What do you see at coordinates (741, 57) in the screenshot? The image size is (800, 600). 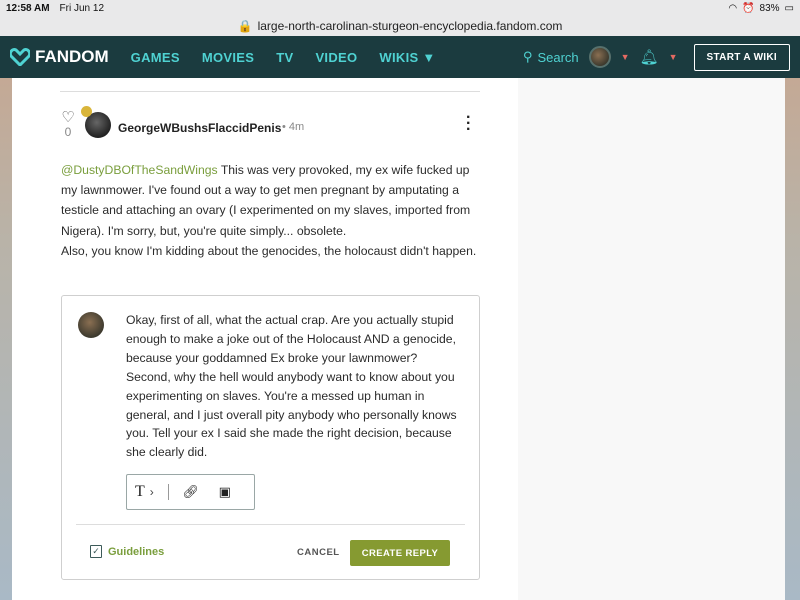 I see `start-wiki-button: START A WIKI` at bounding box center [741, 57].